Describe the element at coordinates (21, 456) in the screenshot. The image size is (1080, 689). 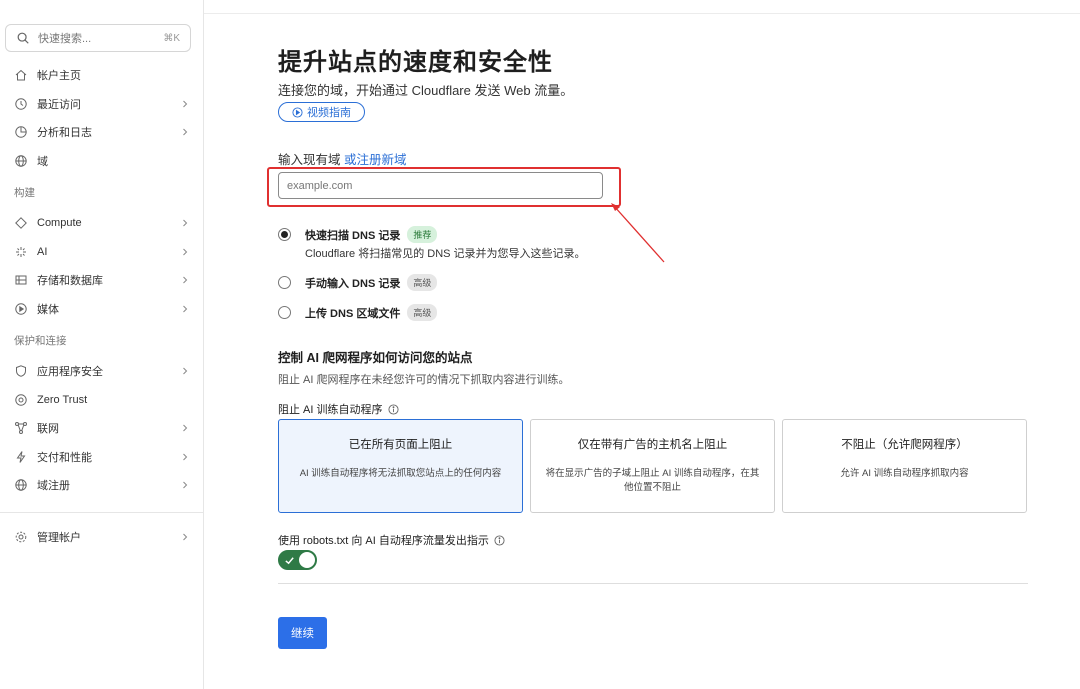
I see `bolt-icon` at that location.